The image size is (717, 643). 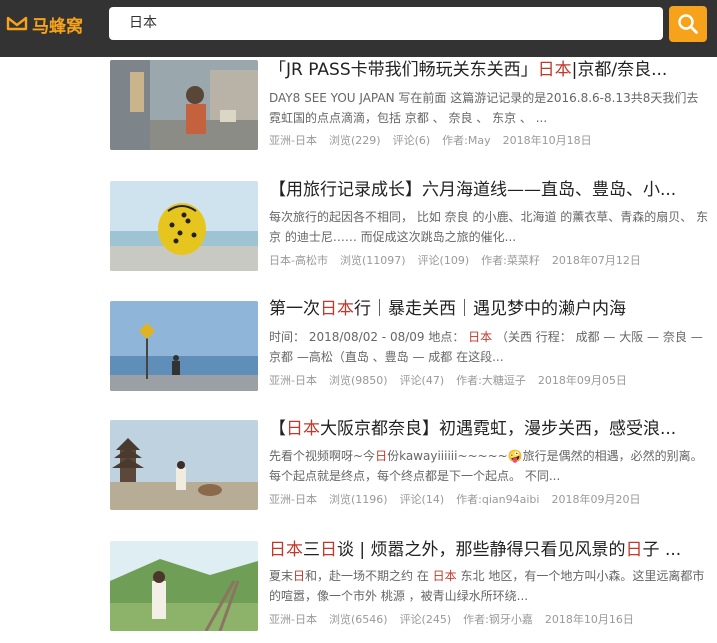 I want to click on date: 2018年10月16日, so click(x=589, y=619).